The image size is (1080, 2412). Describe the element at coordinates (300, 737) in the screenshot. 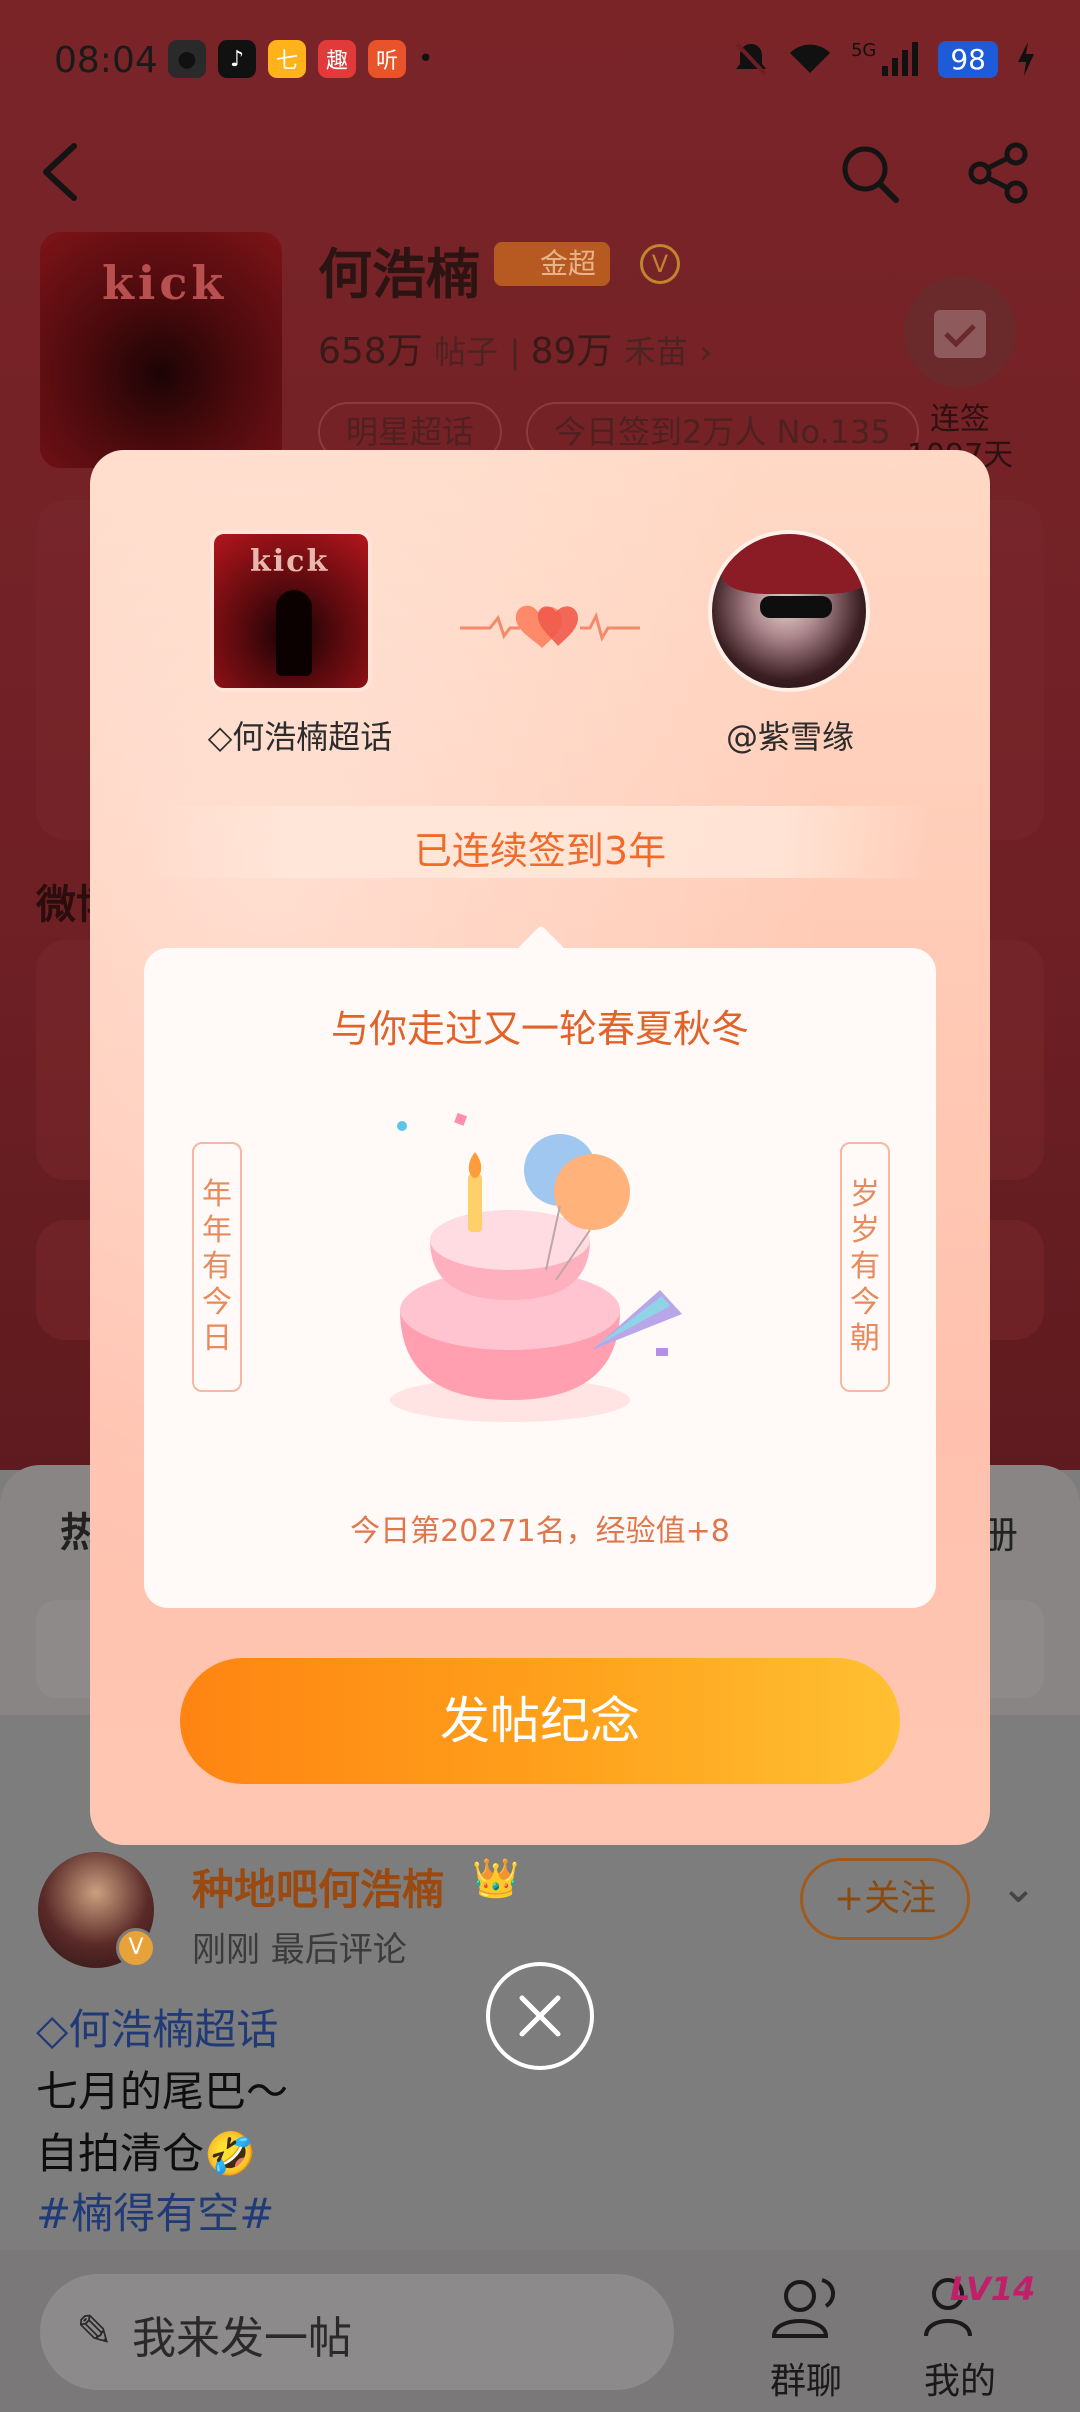

I see `popup-topic-name: ◇何浩楠超话` at that location.